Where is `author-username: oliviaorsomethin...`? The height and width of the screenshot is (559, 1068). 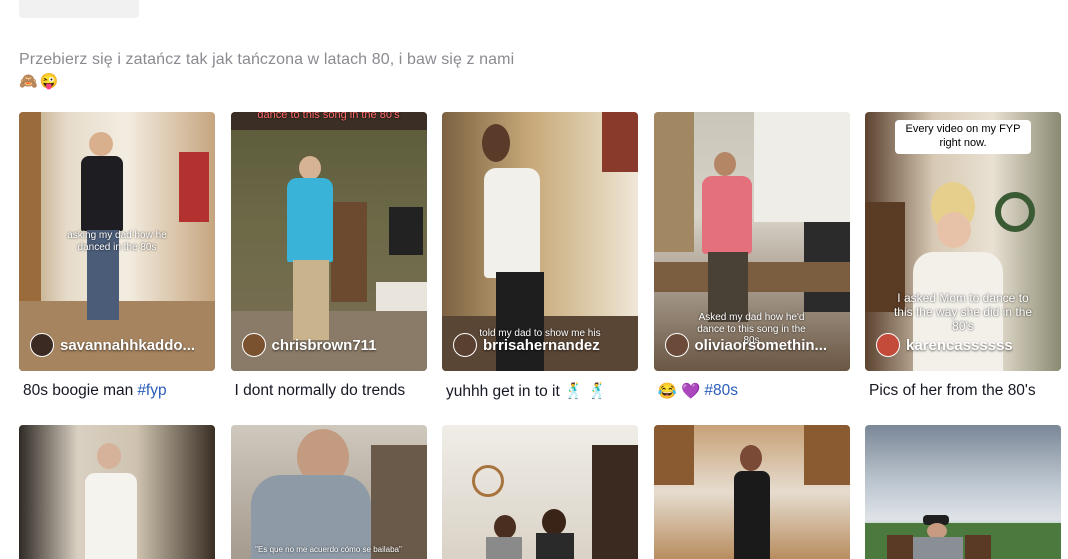
author-username: oliviaorsomethin... is located at coordinates (761, 345).